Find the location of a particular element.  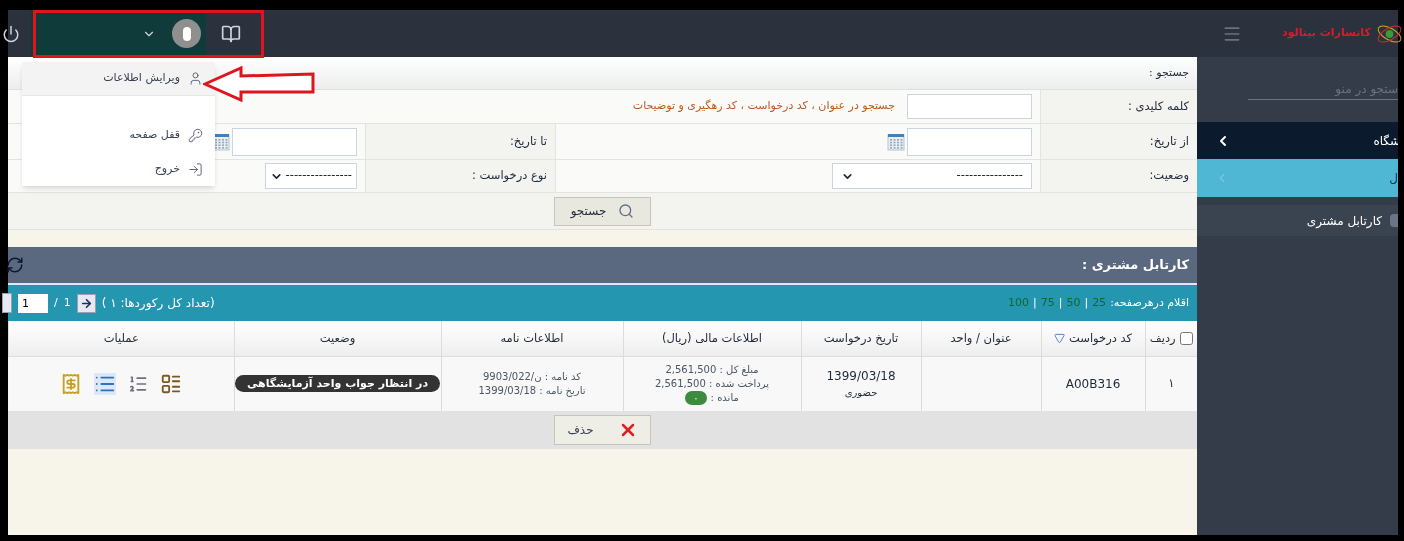

record-count: (تعداد کل رکوردها: ۱ ) is located at coordinates (158, 303).